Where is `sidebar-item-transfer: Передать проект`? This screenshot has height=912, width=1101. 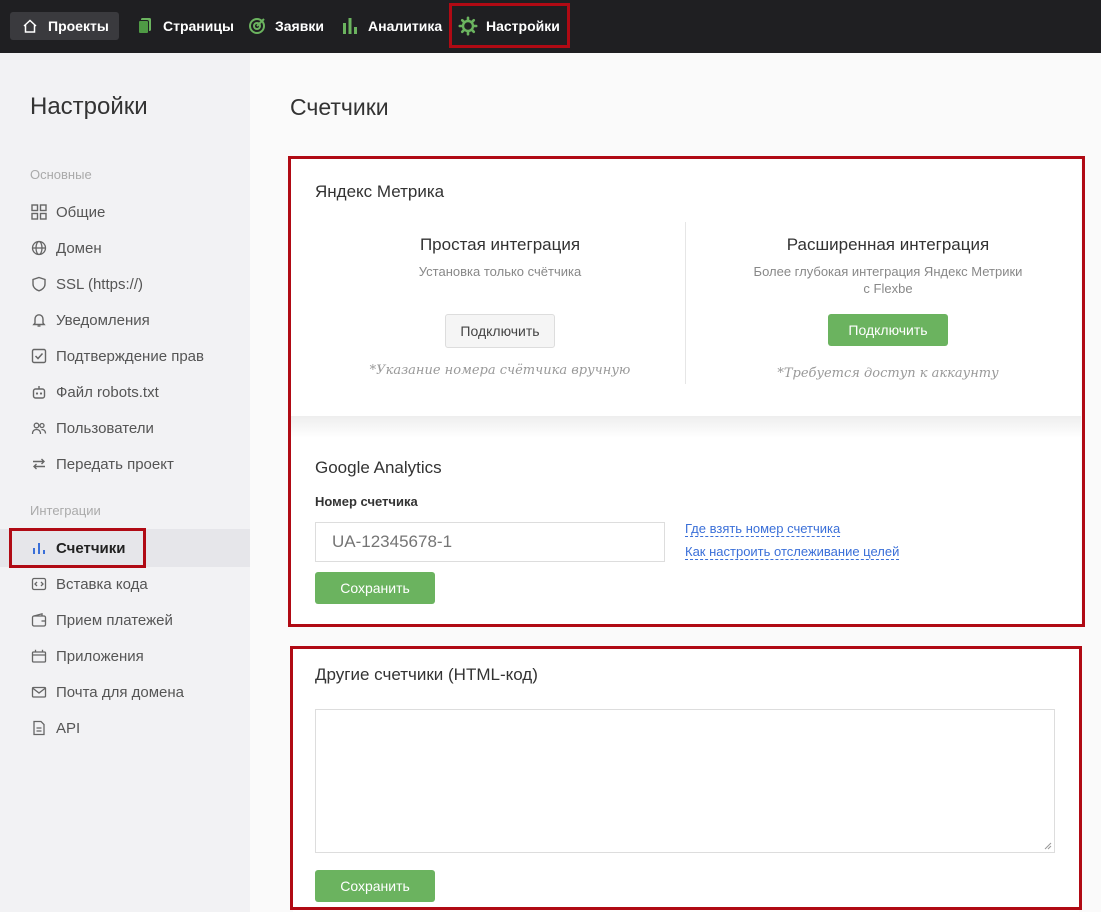
sidebar-item-transfer: Передать проект is located at coordinates (102, 464).